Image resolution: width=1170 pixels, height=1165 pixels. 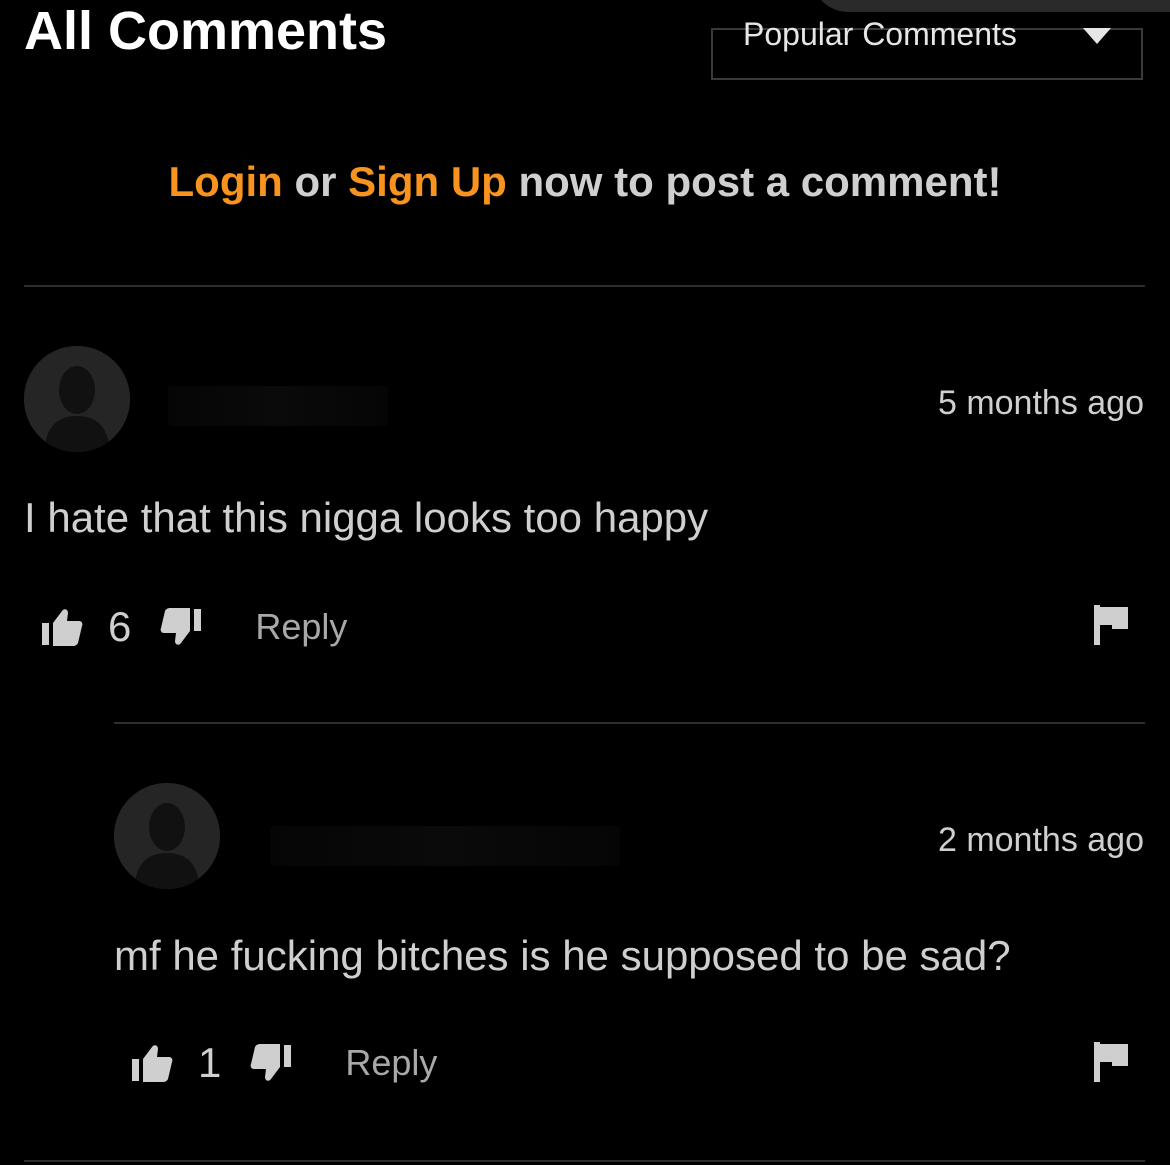 I want to click on sort-dropdown: Popular Comments, so click(x=927, y=49).